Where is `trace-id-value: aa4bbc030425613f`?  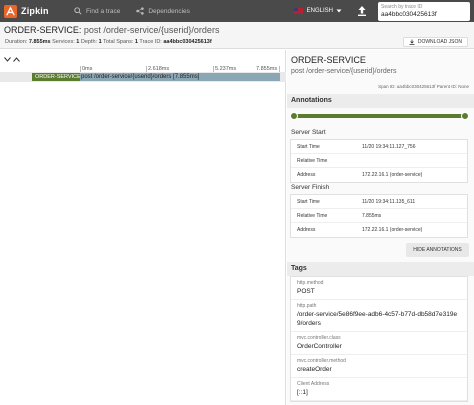
trace-id-value: aa4bbc030425613f is located at coordinates (187, 42).